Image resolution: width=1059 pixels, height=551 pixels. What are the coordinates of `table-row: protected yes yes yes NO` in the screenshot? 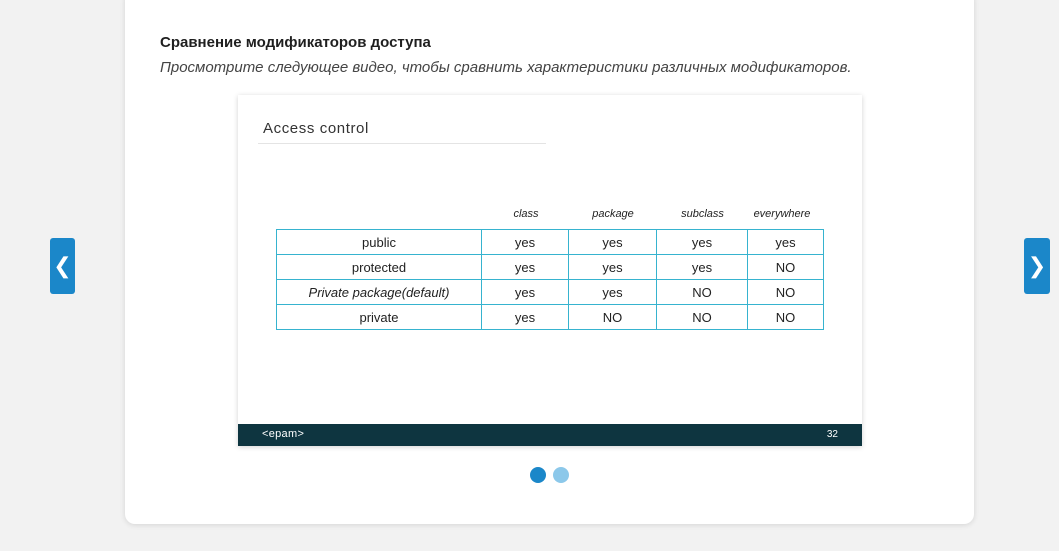 It's located at (550, 267).